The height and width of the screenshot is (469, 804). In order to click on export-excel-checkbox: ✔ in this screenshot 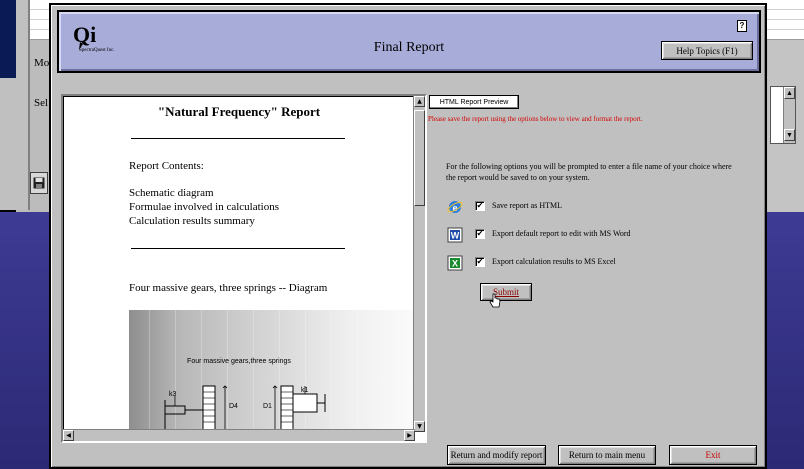, I will do `click(480, 262)`.